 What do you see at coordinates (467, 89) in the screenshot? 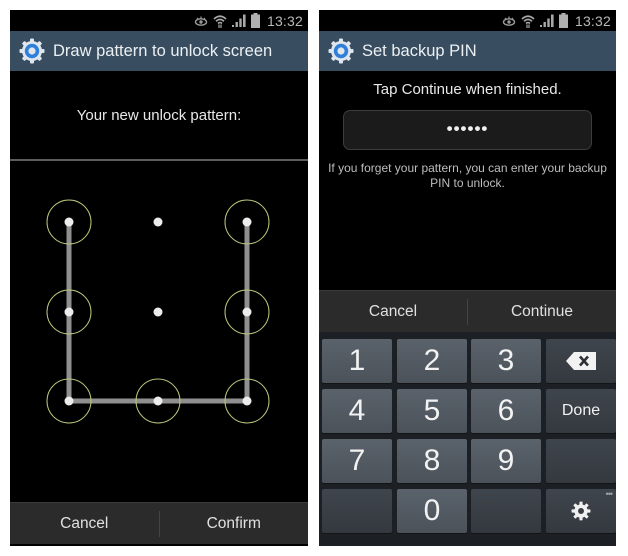
I see `pin-prompt: Tap Continue when finished.` at bounding box center [467, 89].